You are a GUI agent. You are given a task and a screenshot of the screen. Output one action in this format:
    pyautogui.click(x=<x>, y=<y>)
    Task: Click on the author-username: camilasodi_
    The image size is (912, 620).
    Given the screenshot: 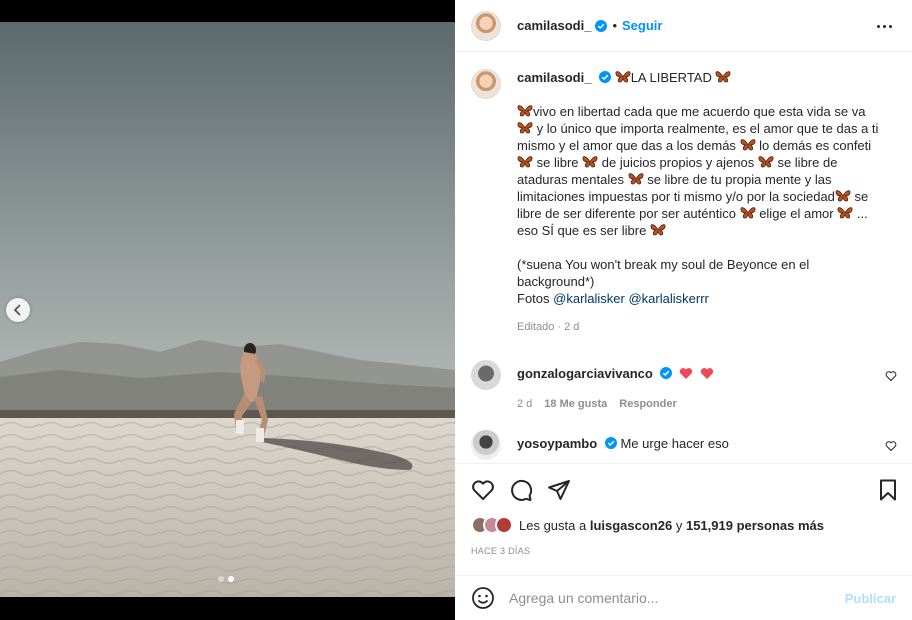 What is the action you would take?
    pyautogui.click(x=554, y=25)
    